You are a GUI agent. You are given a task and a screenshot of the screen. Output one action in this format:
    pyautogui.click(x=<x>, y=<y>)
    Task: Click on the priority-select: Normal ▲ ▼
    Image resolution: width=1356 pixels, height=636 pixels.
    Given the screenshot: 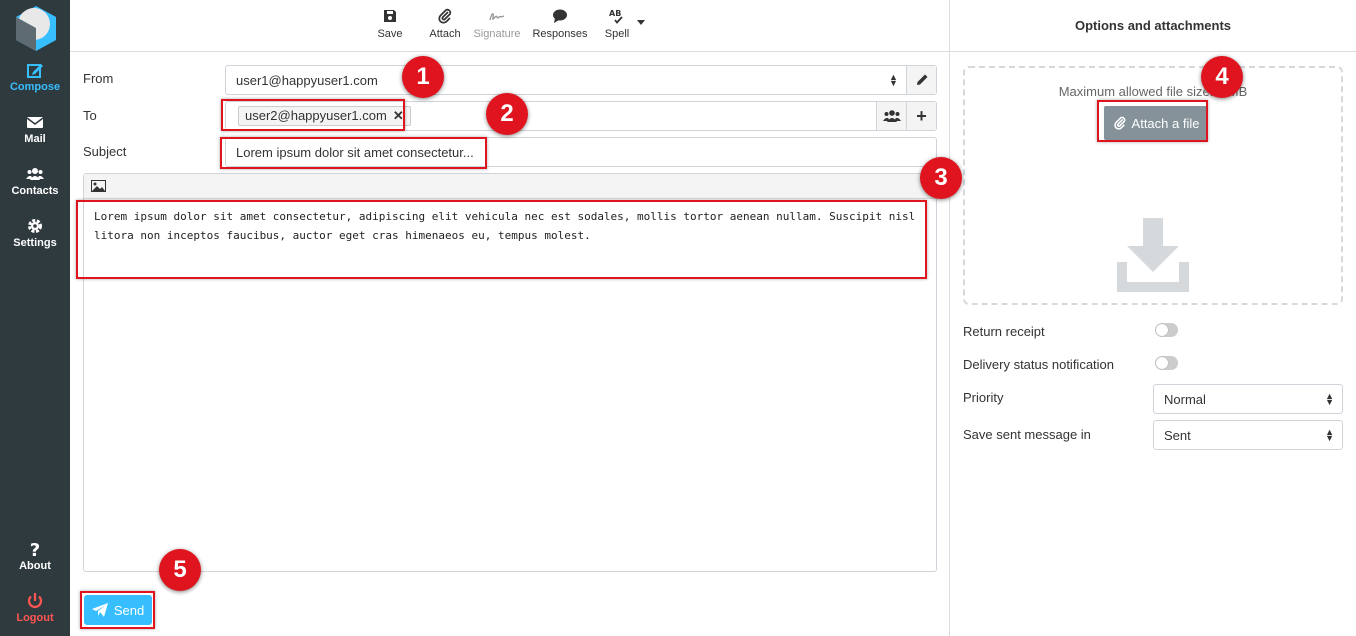 What is the action you would take?
    pyautogui.click(x=1248, y=399)
    